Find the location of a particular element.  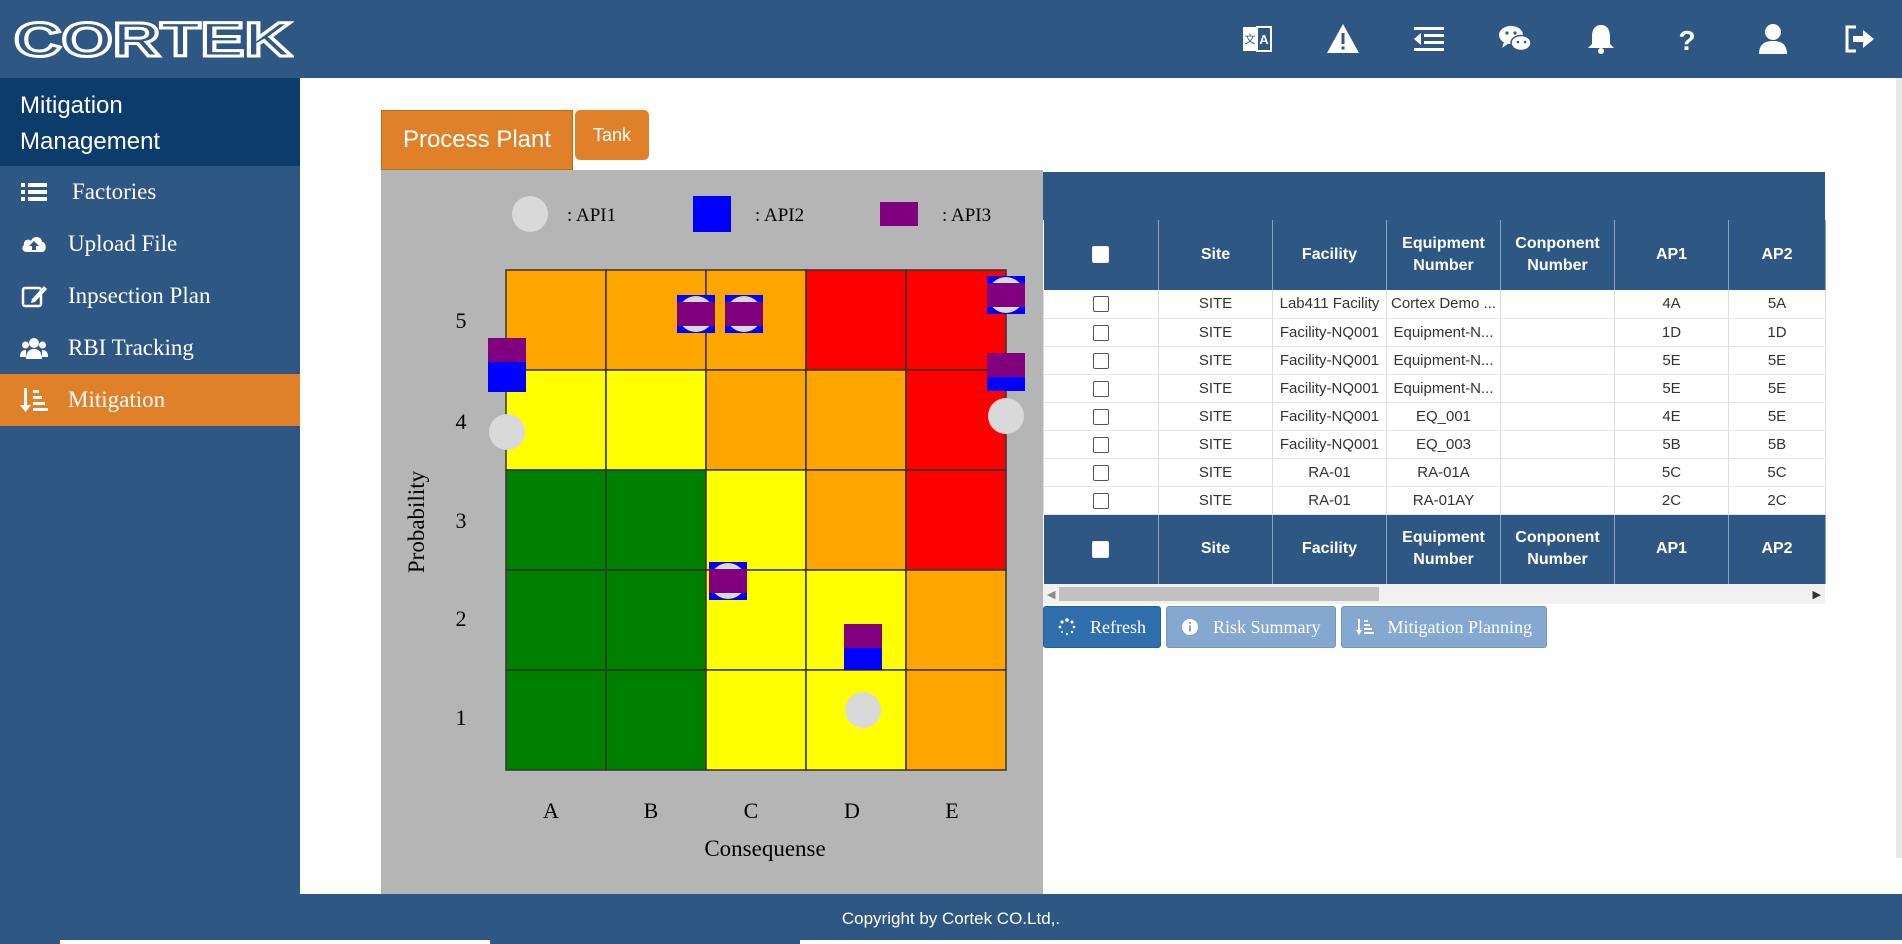

sort-amount-icon is located at coordinates (34, 400).